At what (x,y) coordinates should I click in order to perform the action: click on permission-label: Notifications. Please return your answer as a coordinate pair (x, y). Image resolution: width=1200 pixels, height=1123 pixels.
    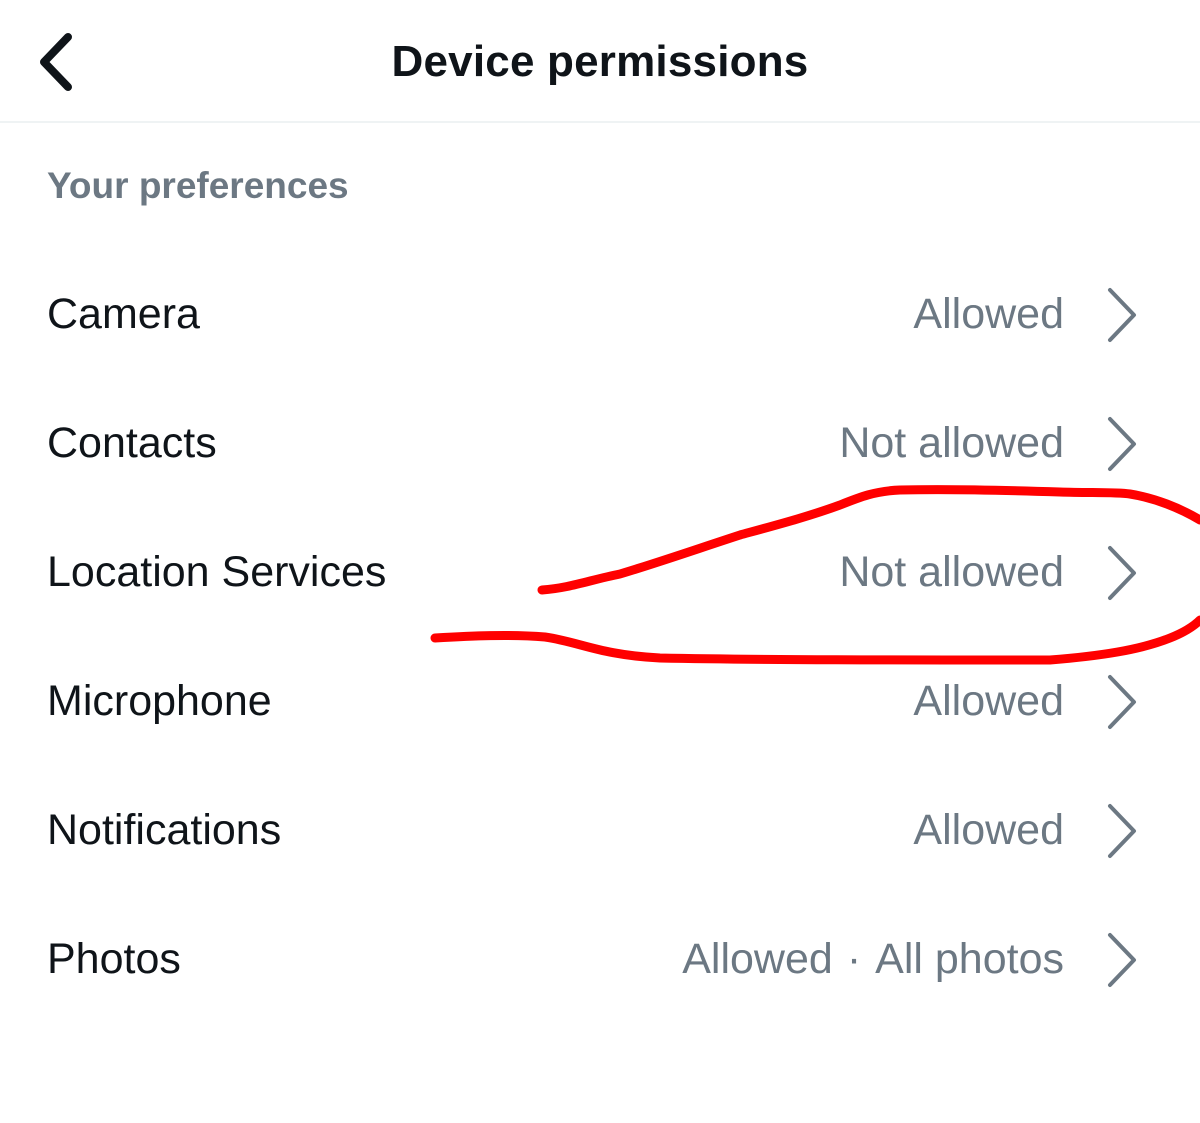
    Looking at the image, I should click on (164, 830).